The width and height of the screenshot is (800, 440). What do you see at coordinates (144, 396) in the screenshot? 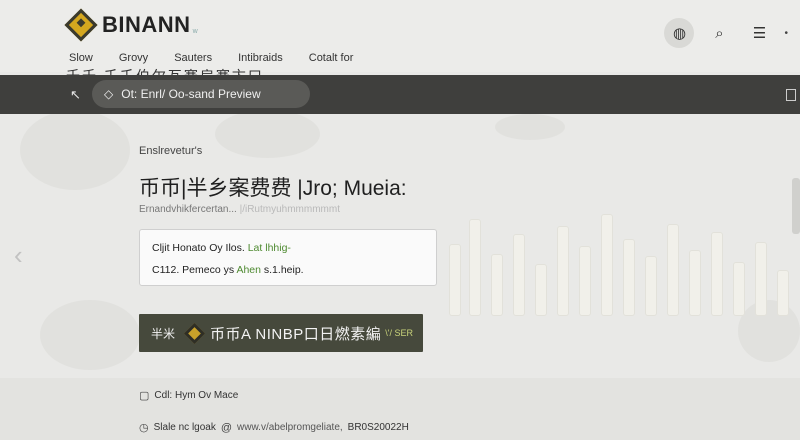
I see `chat-icon: ▢` at bounding box center [144, 396].